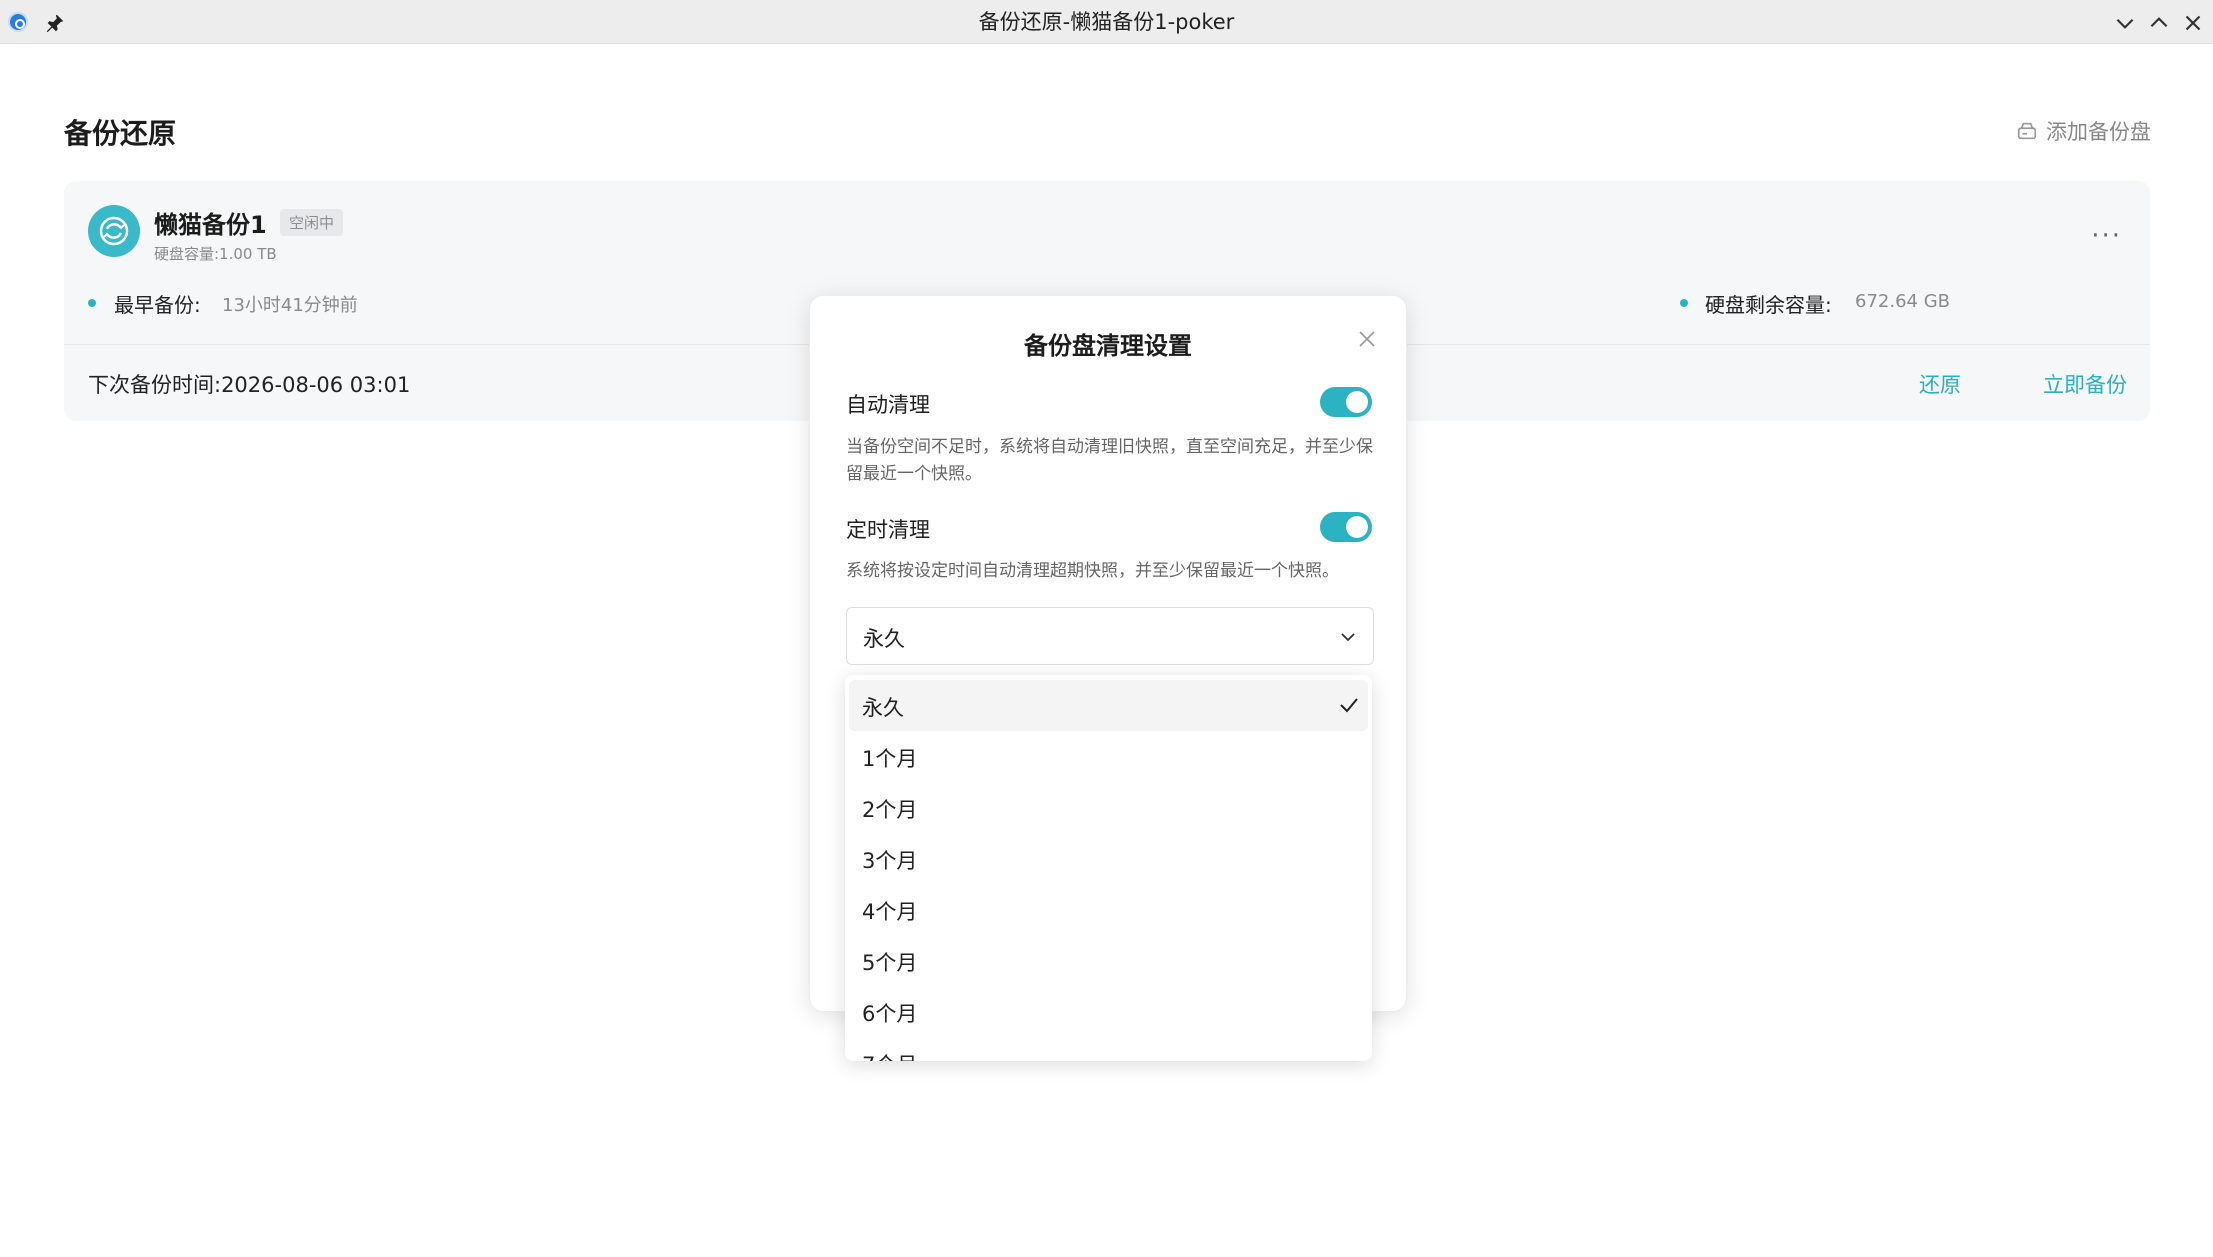  I want to click on scheduled-clean-toggle, so click(1346, 527).